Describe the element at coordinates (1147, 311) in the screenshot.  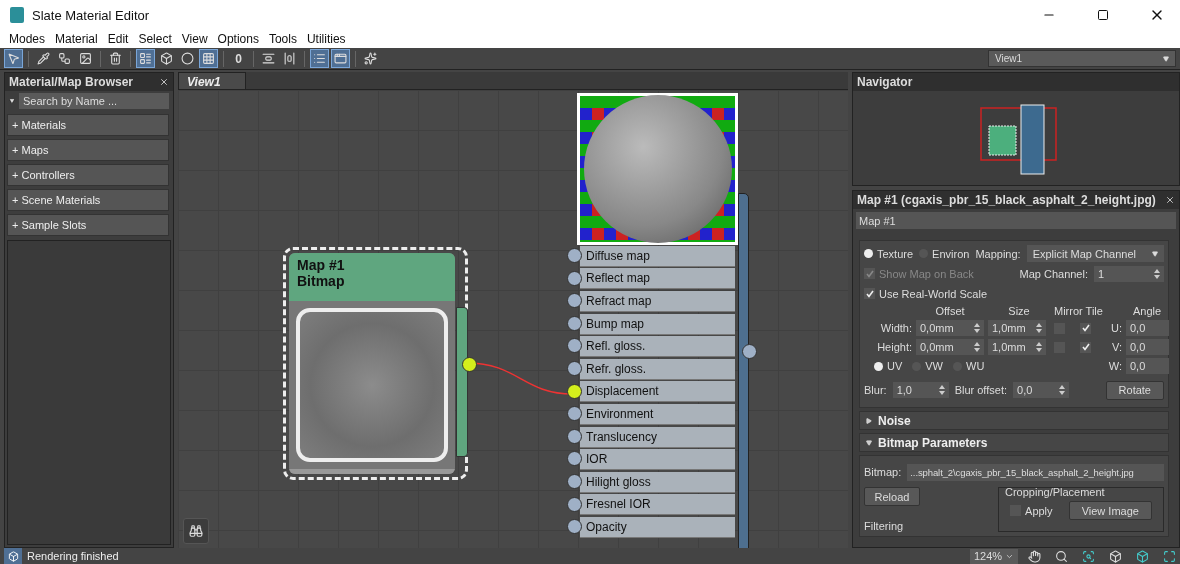
I see `column-header: Angle` at that location.